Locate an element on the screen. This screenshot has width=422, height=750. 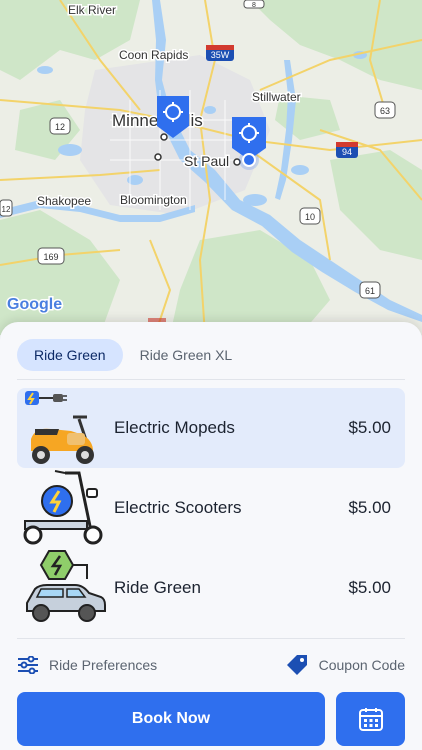
ride-preferences-link: Ride Preferences is located at coordinates (87, 665).